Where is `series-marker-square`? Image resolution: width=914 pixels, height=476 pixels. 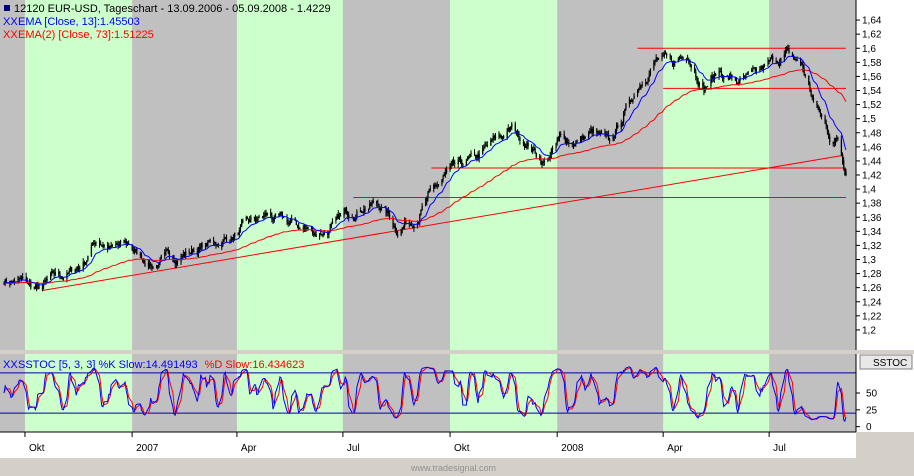 series-marker-square is located at coordinates (7, 8).